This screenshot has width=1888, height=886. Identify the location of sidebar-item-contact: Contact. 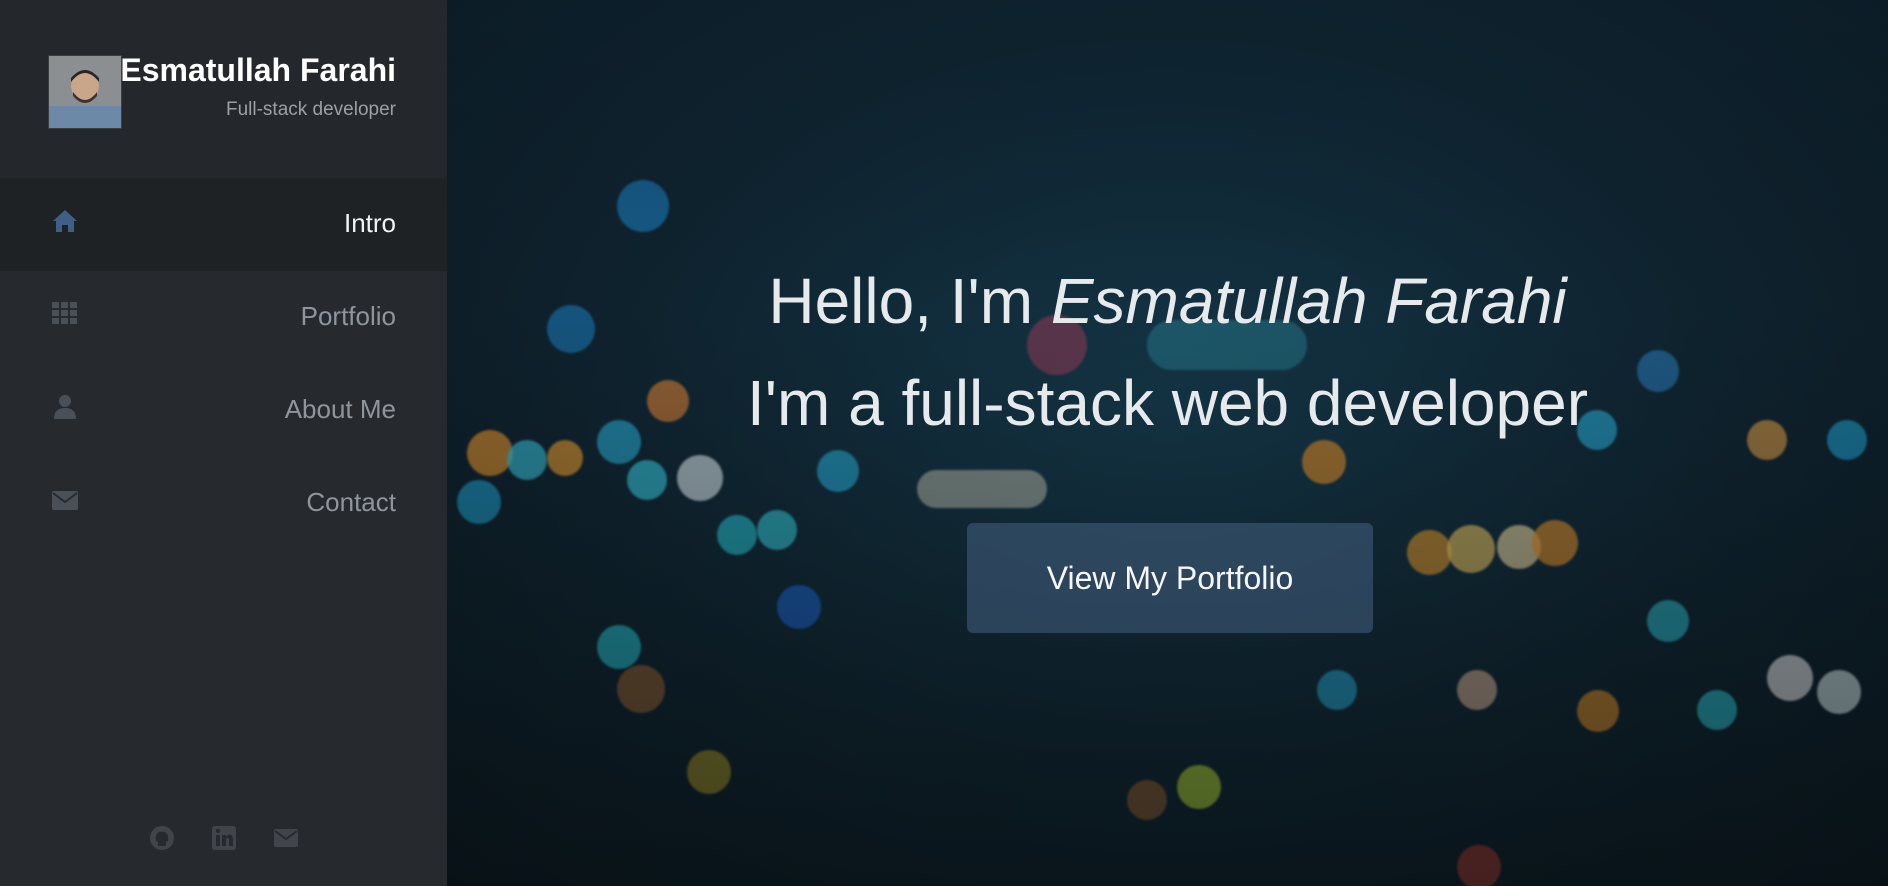
(223, 503).